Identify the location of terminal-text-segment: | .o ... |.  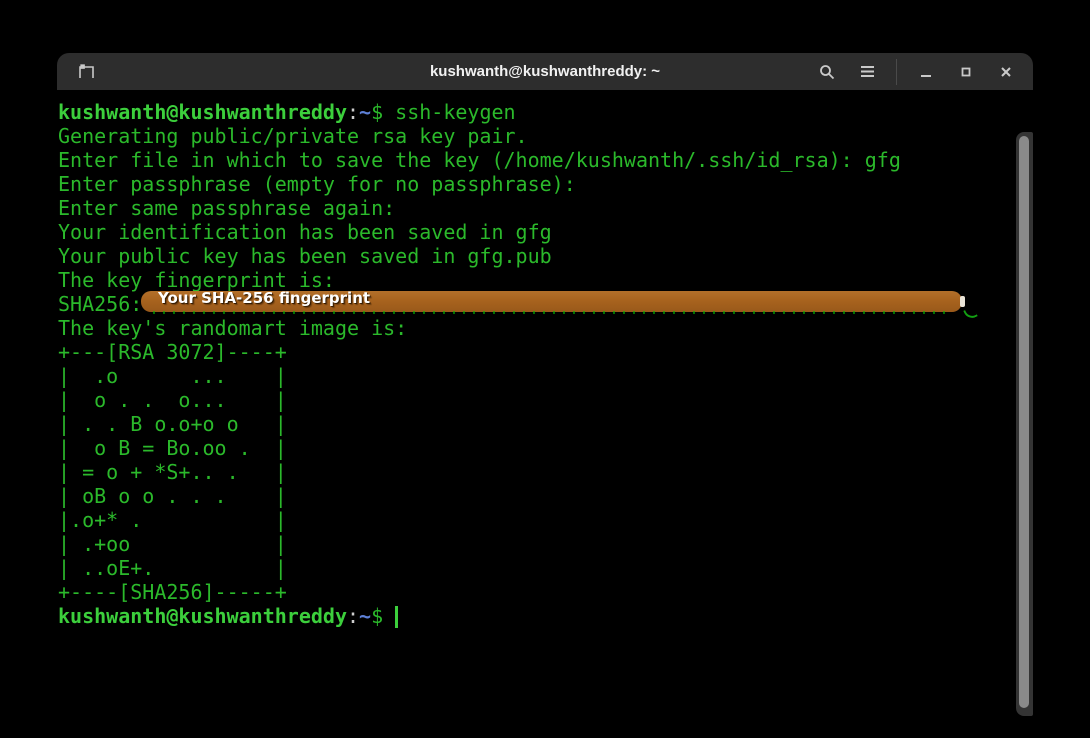
(172, 376).